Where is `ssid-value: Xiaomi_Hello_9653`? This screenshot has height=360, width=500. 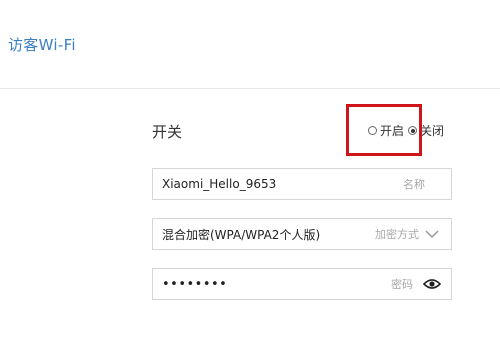
ssid-value: Xiaomi_Hello_9653 is located at coordinates (278, 184).